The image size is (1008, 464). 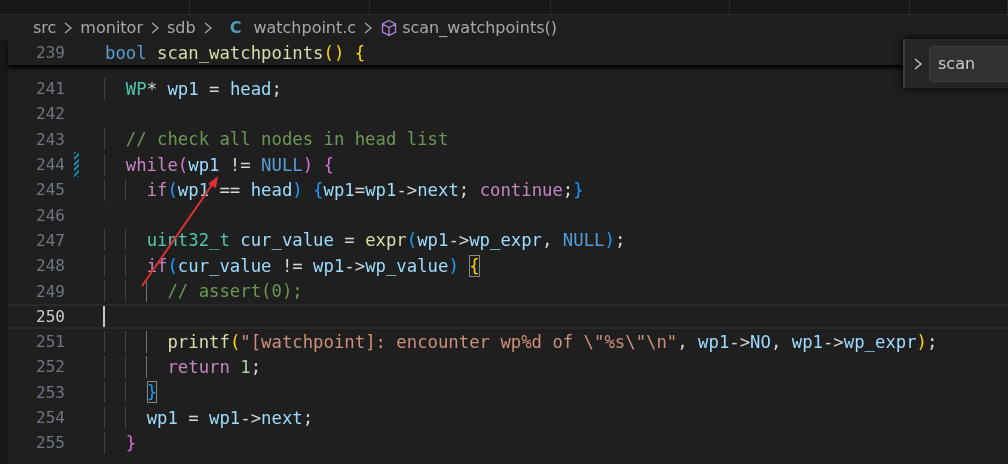 I want to click on line-number: 252, so click(x=50, y=367).